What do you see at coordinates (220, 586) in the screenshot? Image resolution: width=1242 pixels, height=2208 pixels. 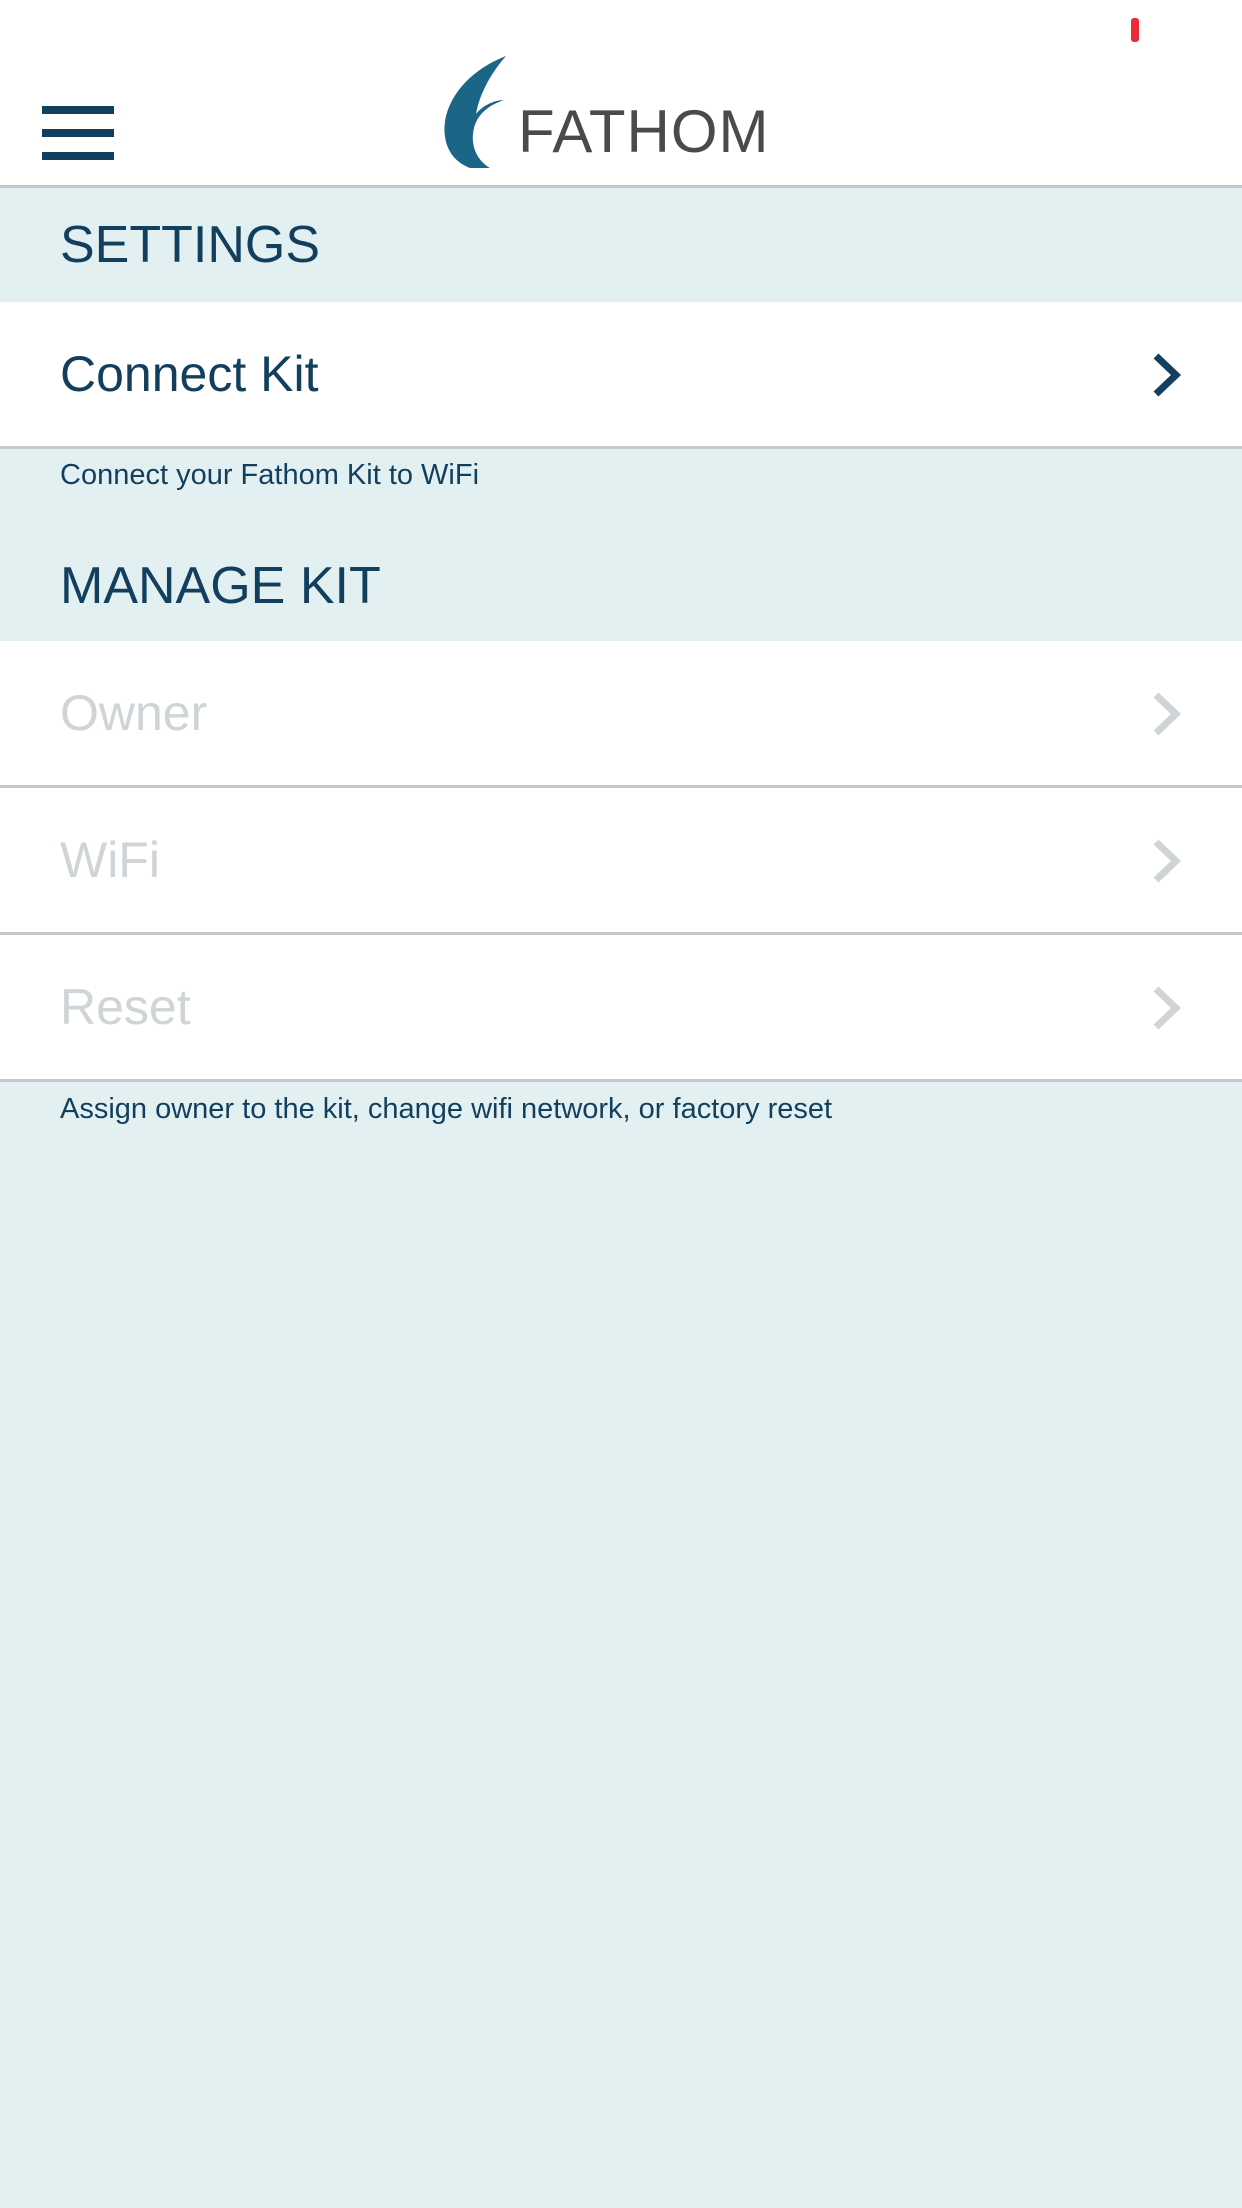 I see `manage-kit-section-title: MANAGE KIT` at bounding box center [220, 586].